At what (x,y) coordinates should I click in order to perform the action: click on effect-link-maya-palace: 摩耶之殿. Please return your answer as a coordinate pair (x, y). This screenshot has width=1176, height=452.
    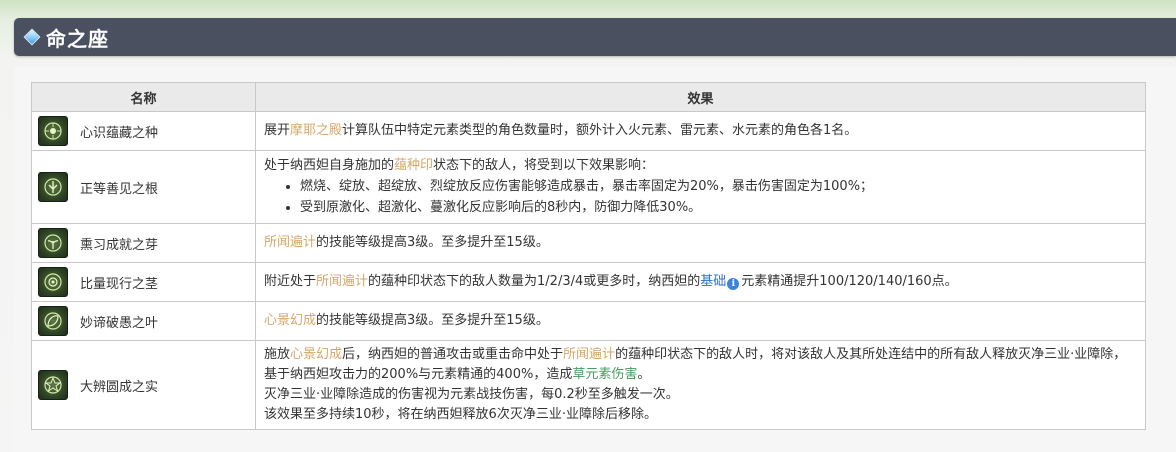
    Looking at the image, I should click on (316, 130).